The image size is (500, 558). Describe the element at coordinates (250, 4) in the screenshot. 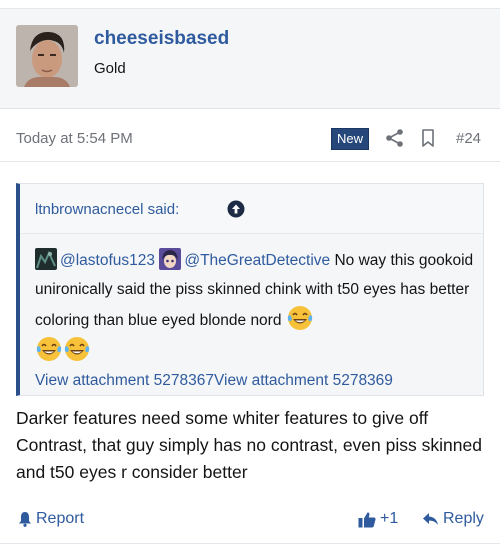

I see `top-divider` at that location.